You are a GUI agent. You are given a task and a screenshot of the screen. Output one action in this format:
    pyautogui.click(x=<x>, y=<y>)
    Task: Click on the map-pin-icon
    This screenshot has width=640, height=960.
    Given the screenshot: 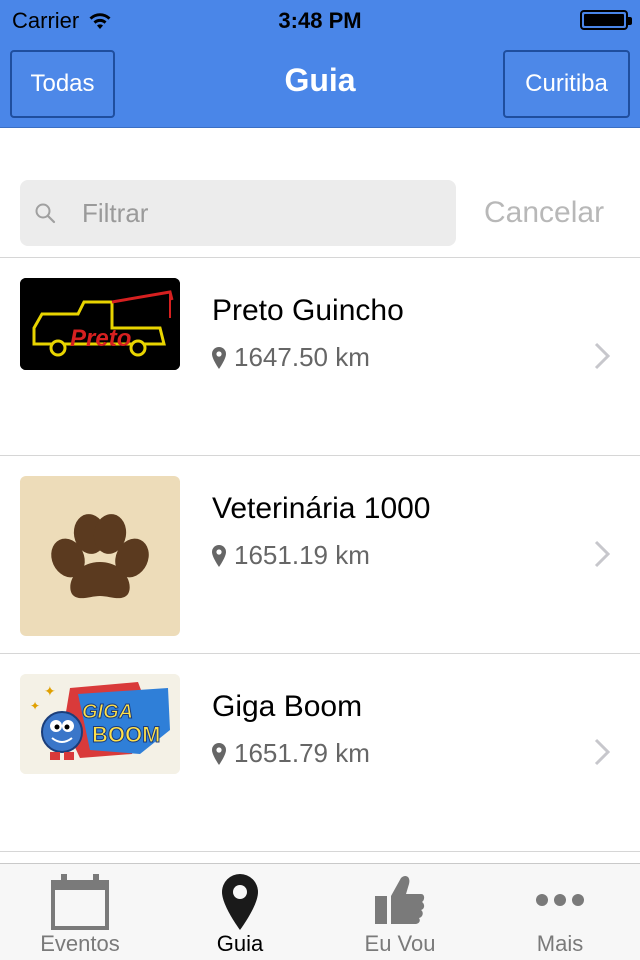 What is the action you would take?
    pyautogui.click(x=240, y=902)
    